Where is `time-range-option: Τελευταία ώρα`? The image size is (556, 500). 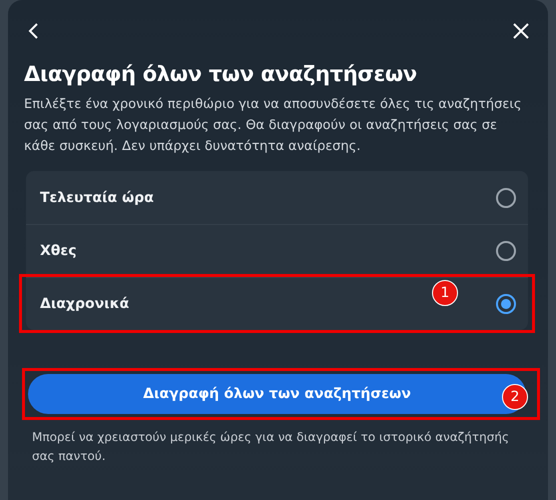 time-range-option: Τελευταία ώρα is located at coordinates (277, 197).